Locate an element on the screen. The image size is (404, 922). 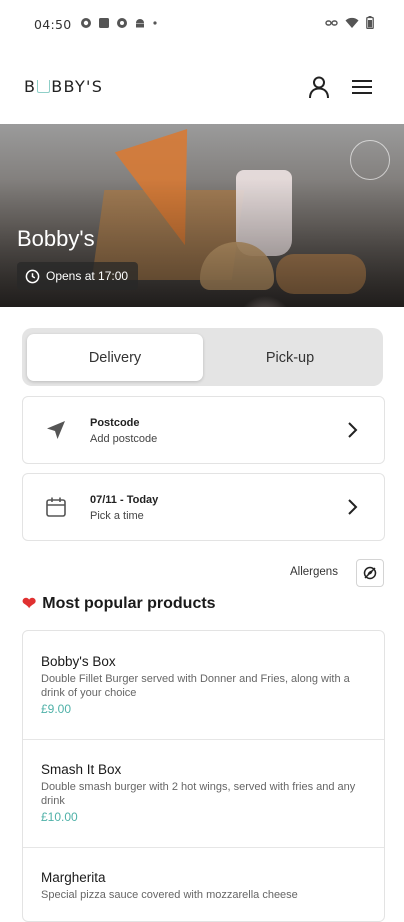
popular-products-heading: ❤ Most popular products is located at coordinates (119, 604).